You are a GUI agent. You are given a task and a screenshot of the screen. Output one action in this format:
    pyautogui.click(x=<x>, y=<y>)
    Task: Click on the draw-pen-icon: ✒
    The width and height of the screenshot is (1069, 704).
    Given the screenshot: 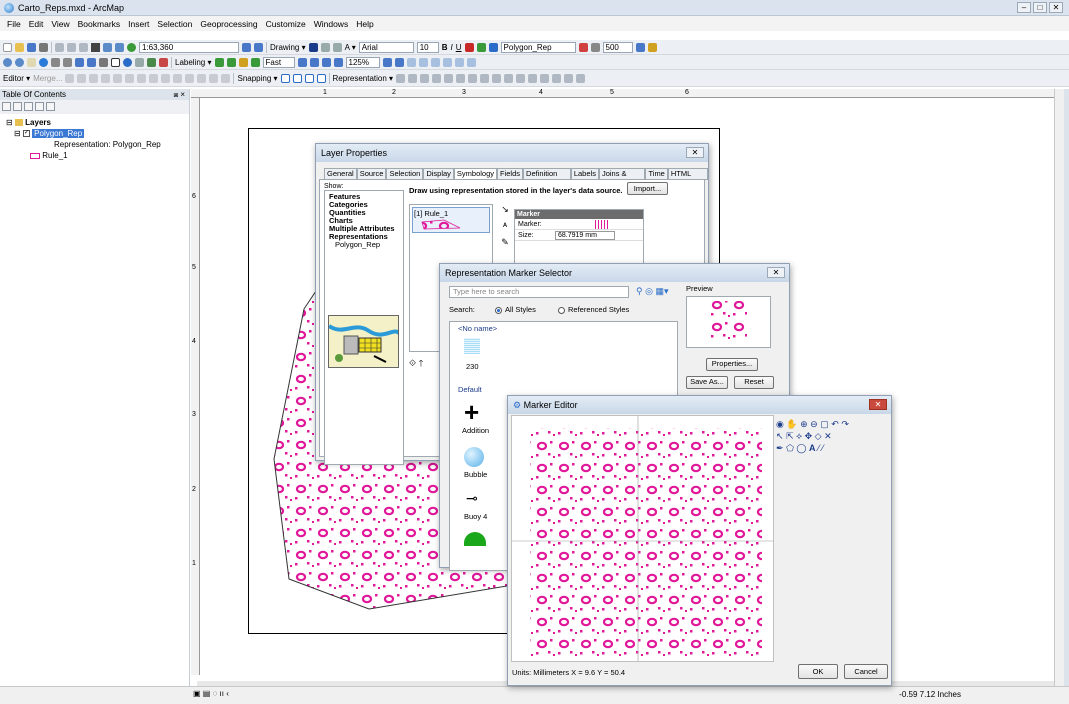 What is the action you would take?
    pyautogui.click(x=780, y=448)
    